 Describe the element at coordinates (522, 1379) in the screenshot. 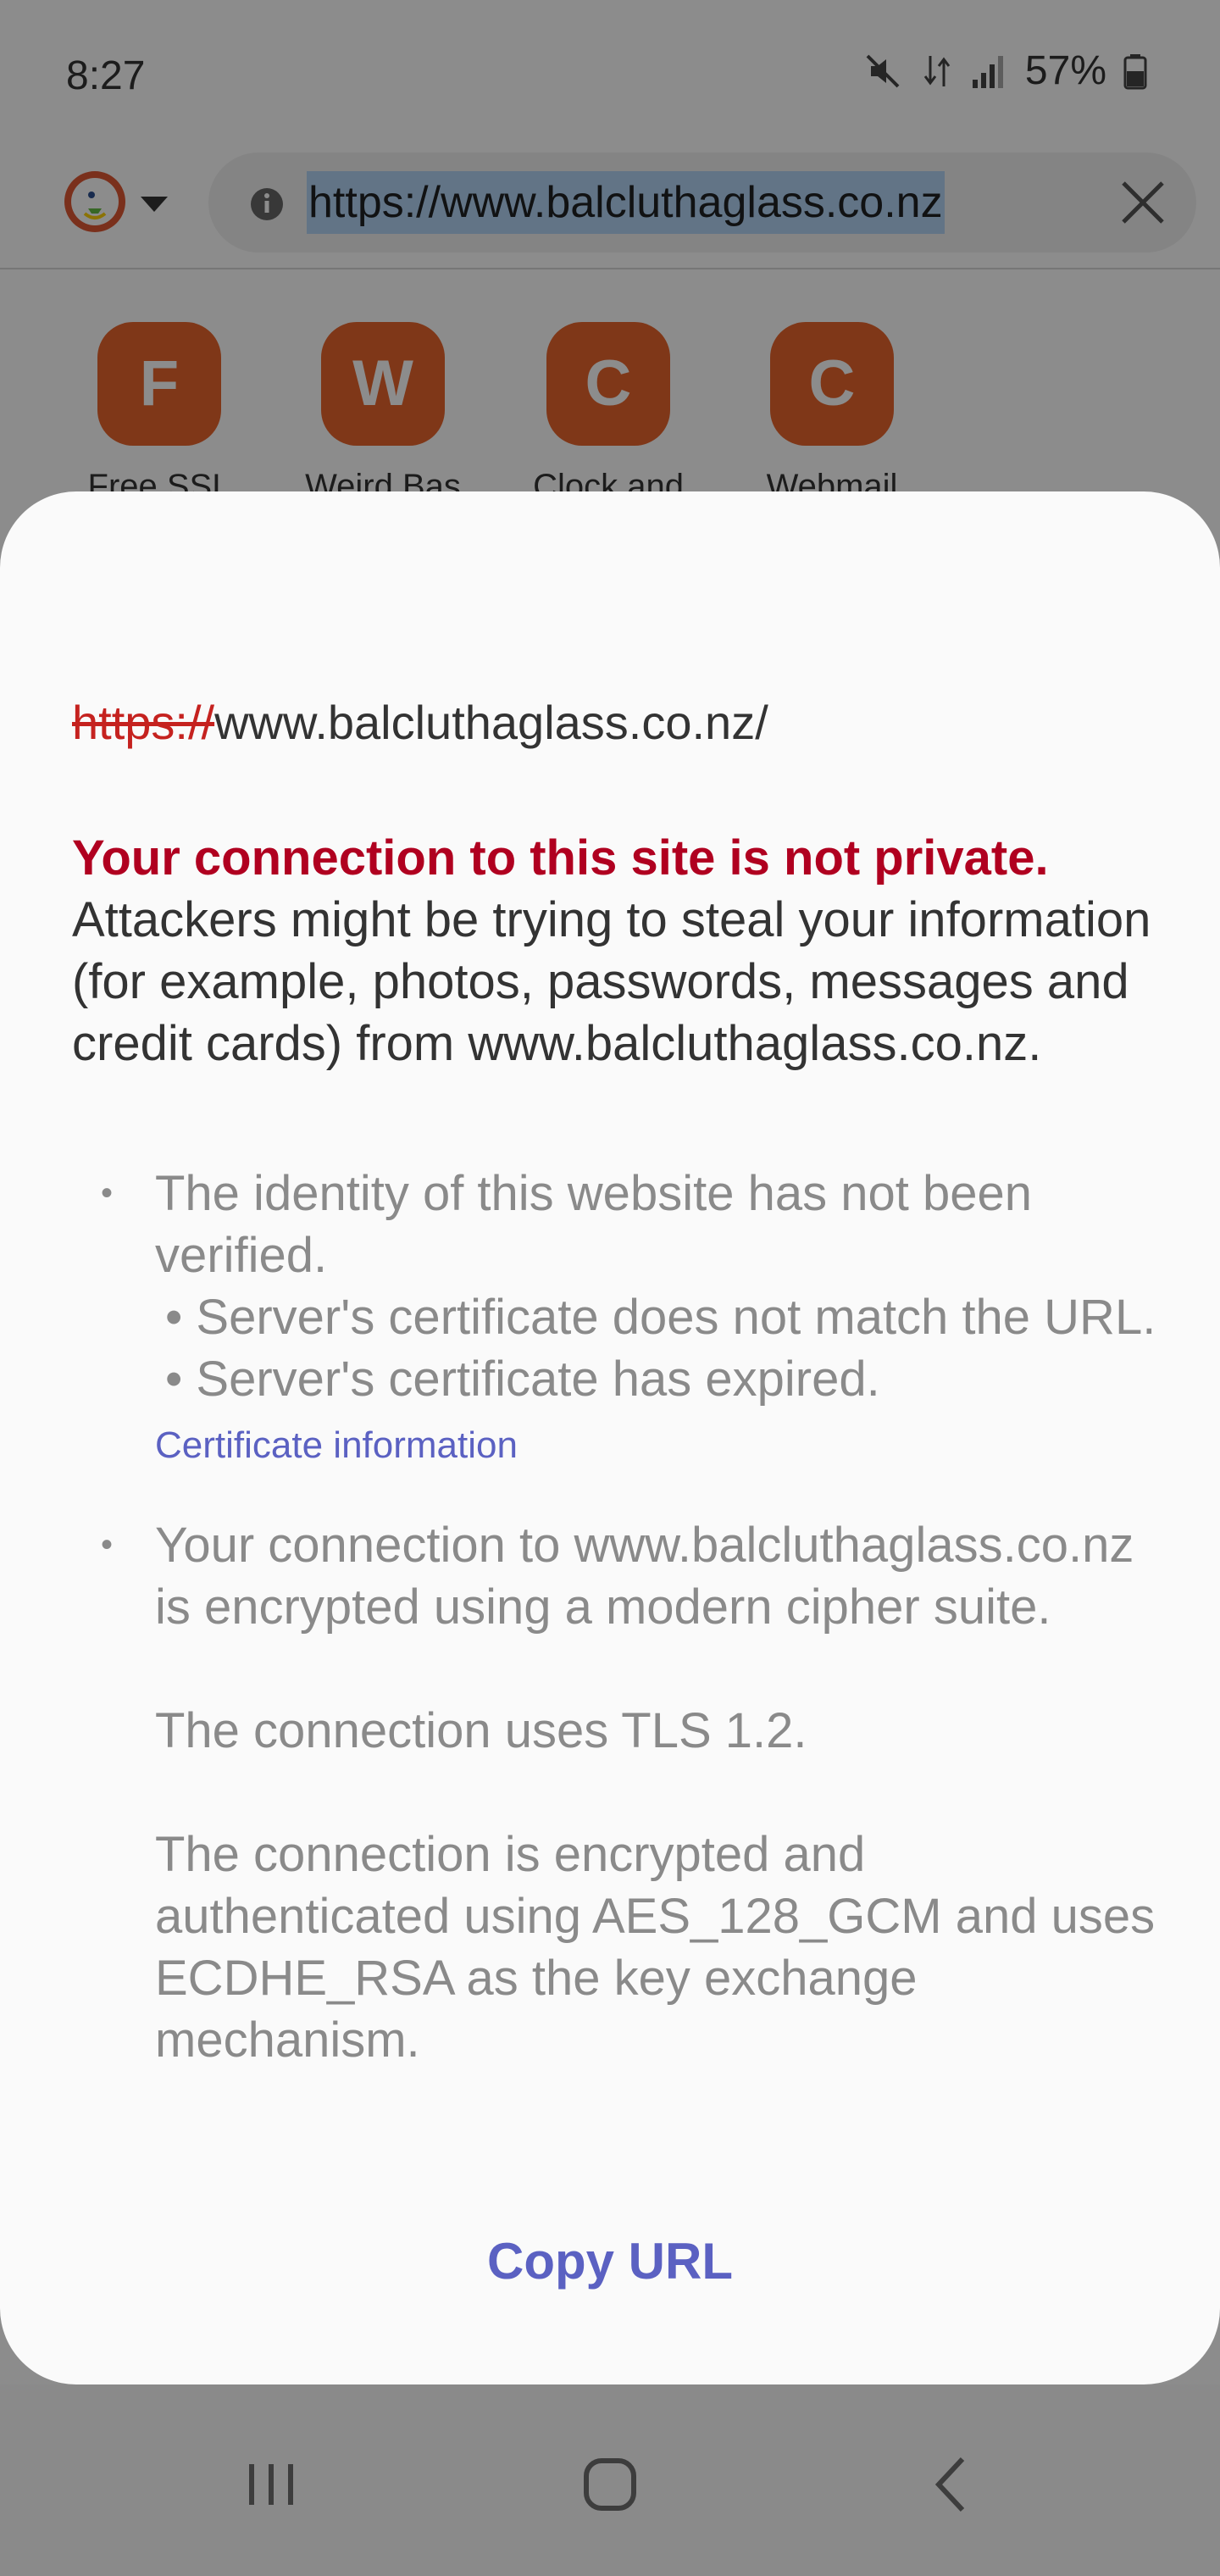

I see `identity-reason: • Server's certificate has expired.` at that location.